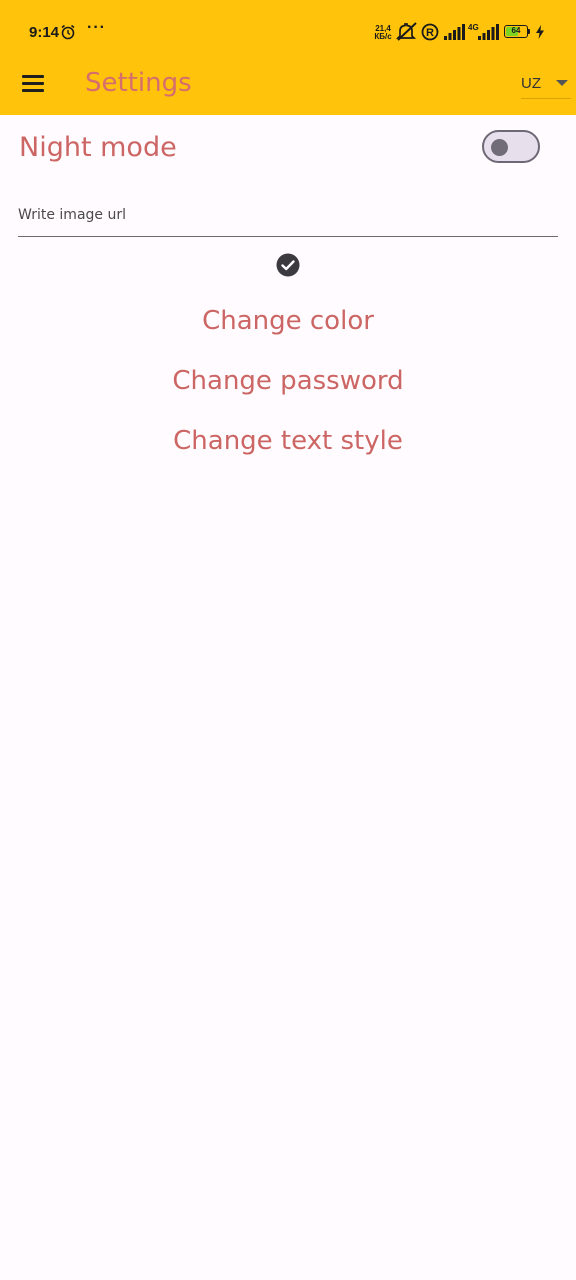 The width and height of the screenshot is (576, 1280). I want to click on roaming-badge-text: R, so click(430, 33).